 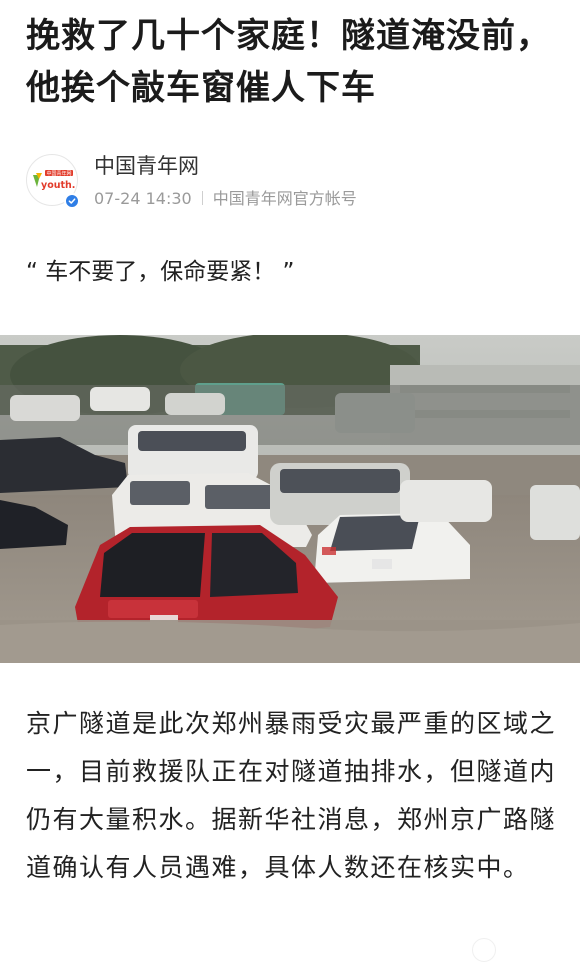 I want to click on watermark-icon, so click(x=484, y=950).